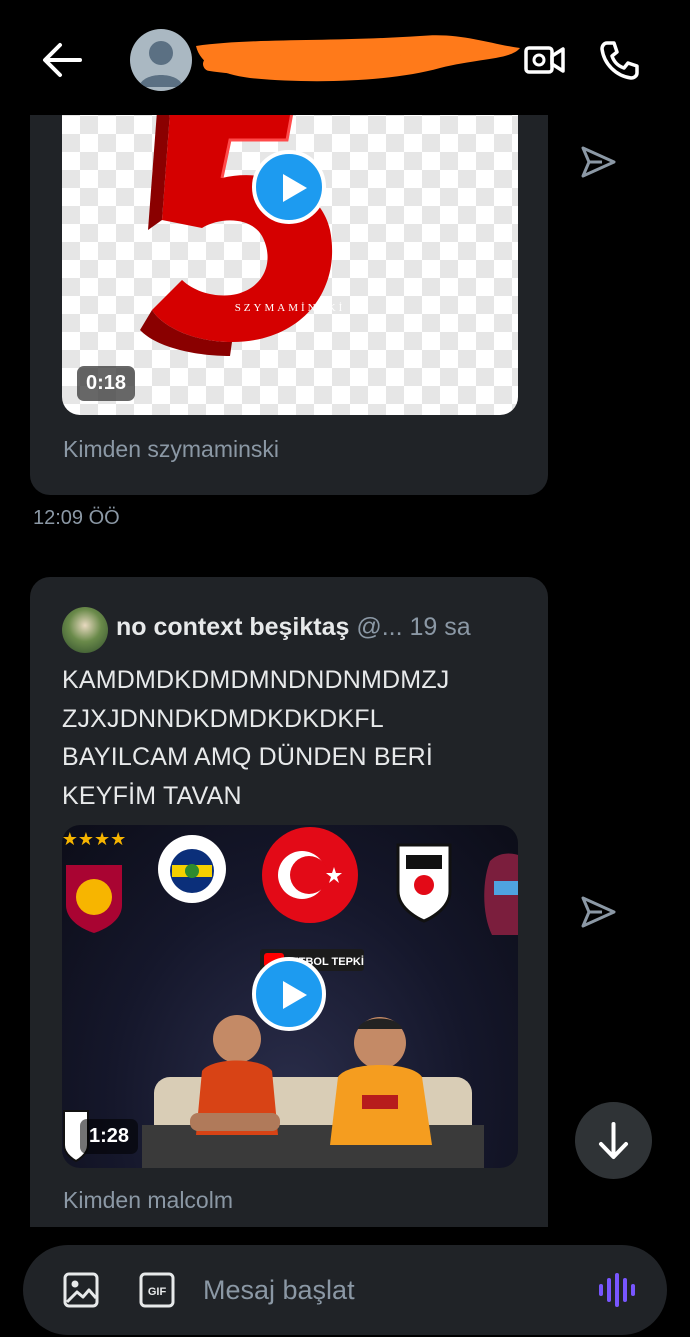  Describe the element at coordinates (388, 1290) in the screenshot. I see `message-input` at that location.